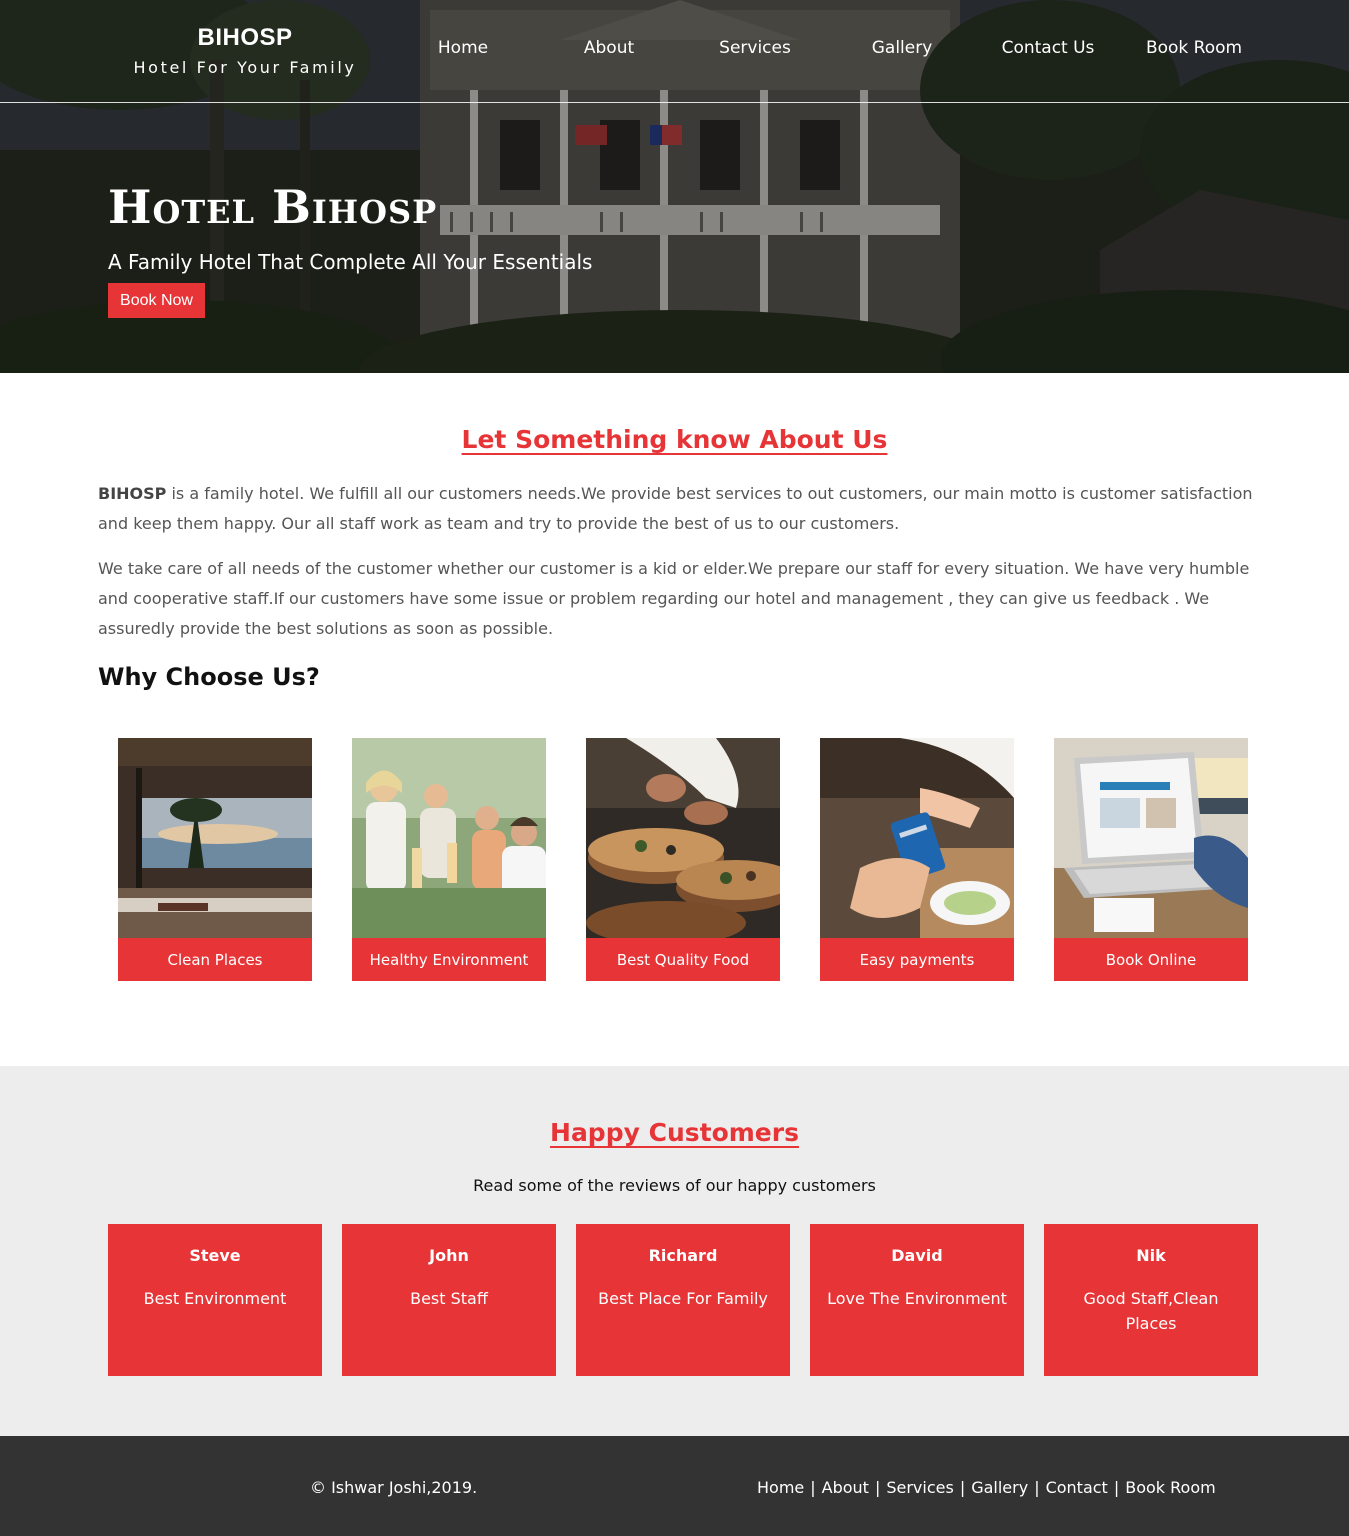  What do you see at coordinates (683, 838) in the screenshot?
I see `best-quality-food-image` at bounding box center [683, 838].